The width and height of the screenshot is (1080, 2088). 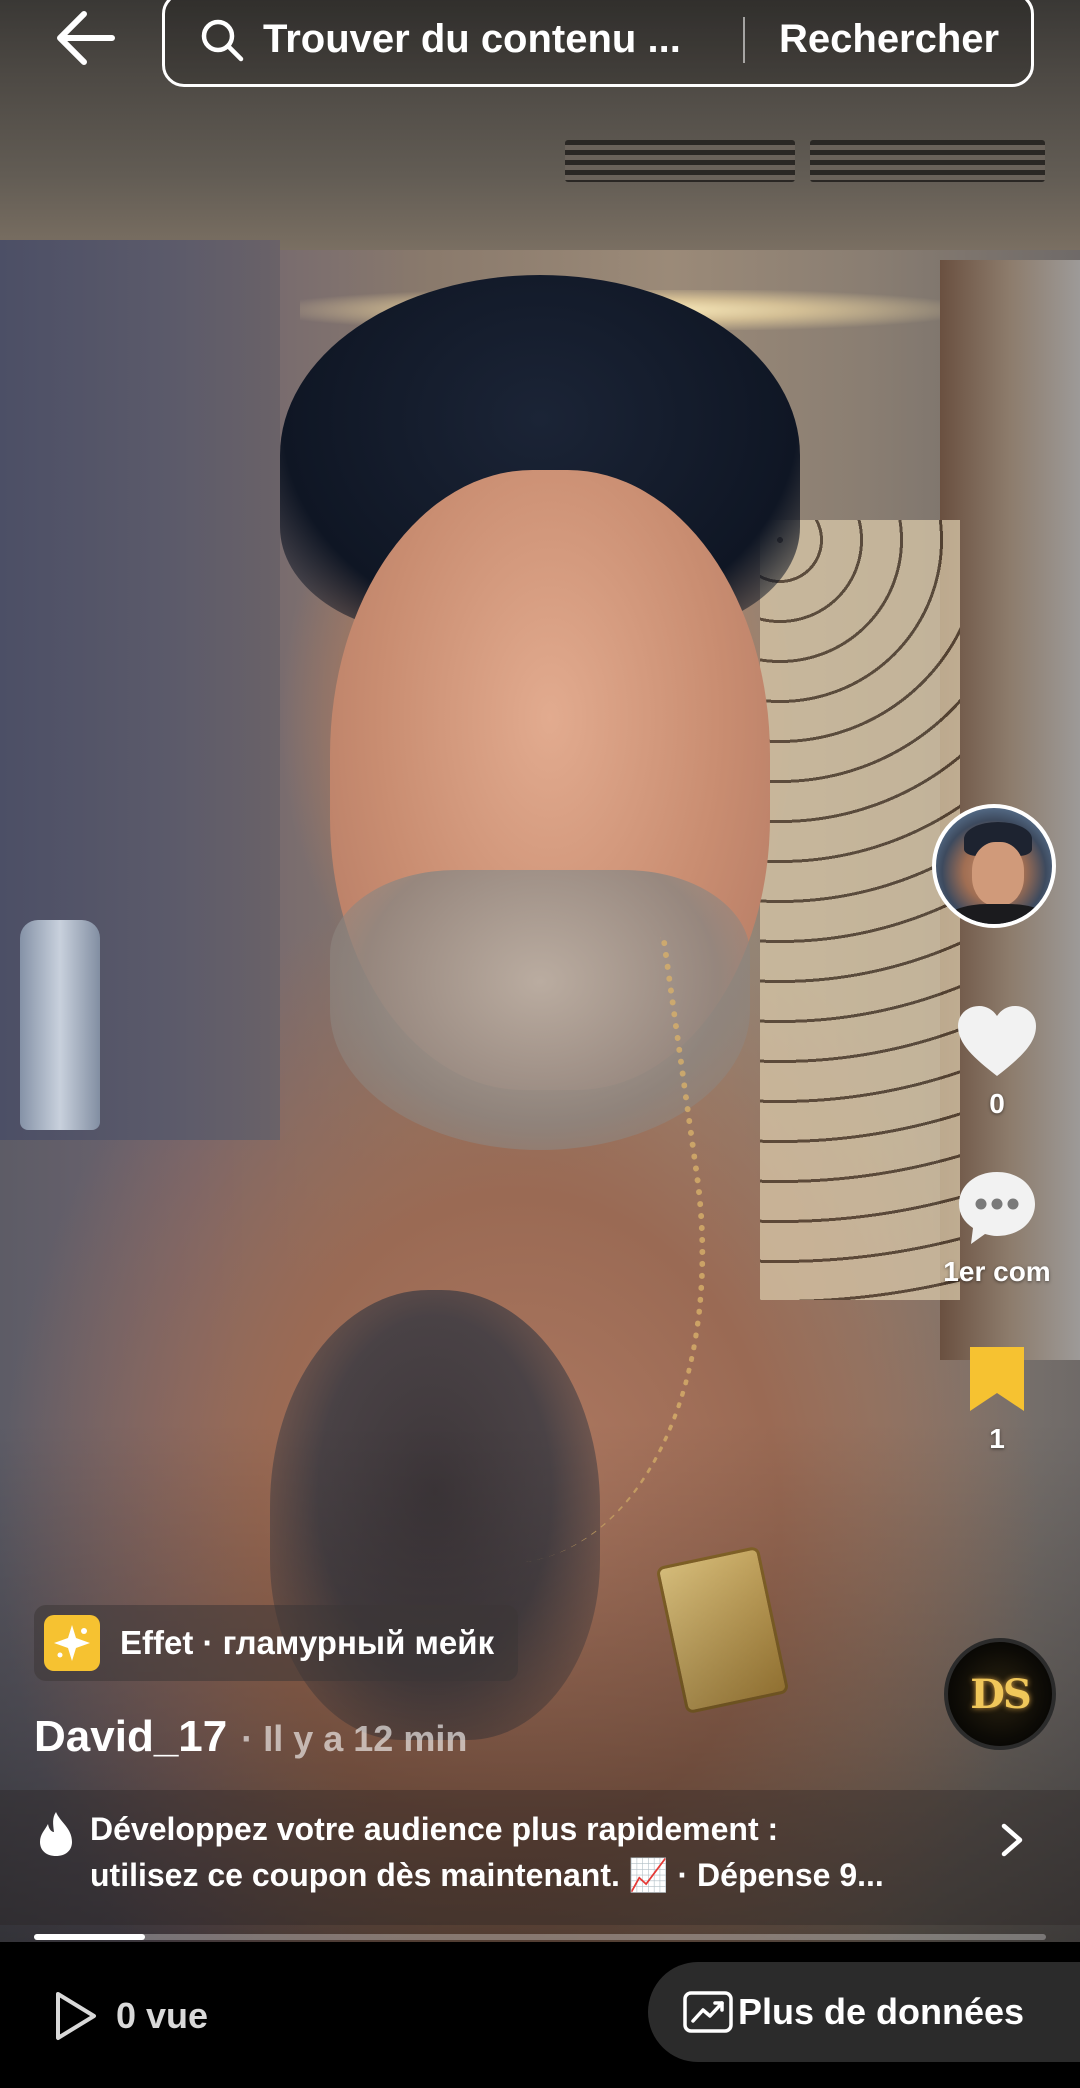 What do you see at coordinates (56, 1834) in the screenshot?
I see `flame-icon` at bounding box center [56, 1834].